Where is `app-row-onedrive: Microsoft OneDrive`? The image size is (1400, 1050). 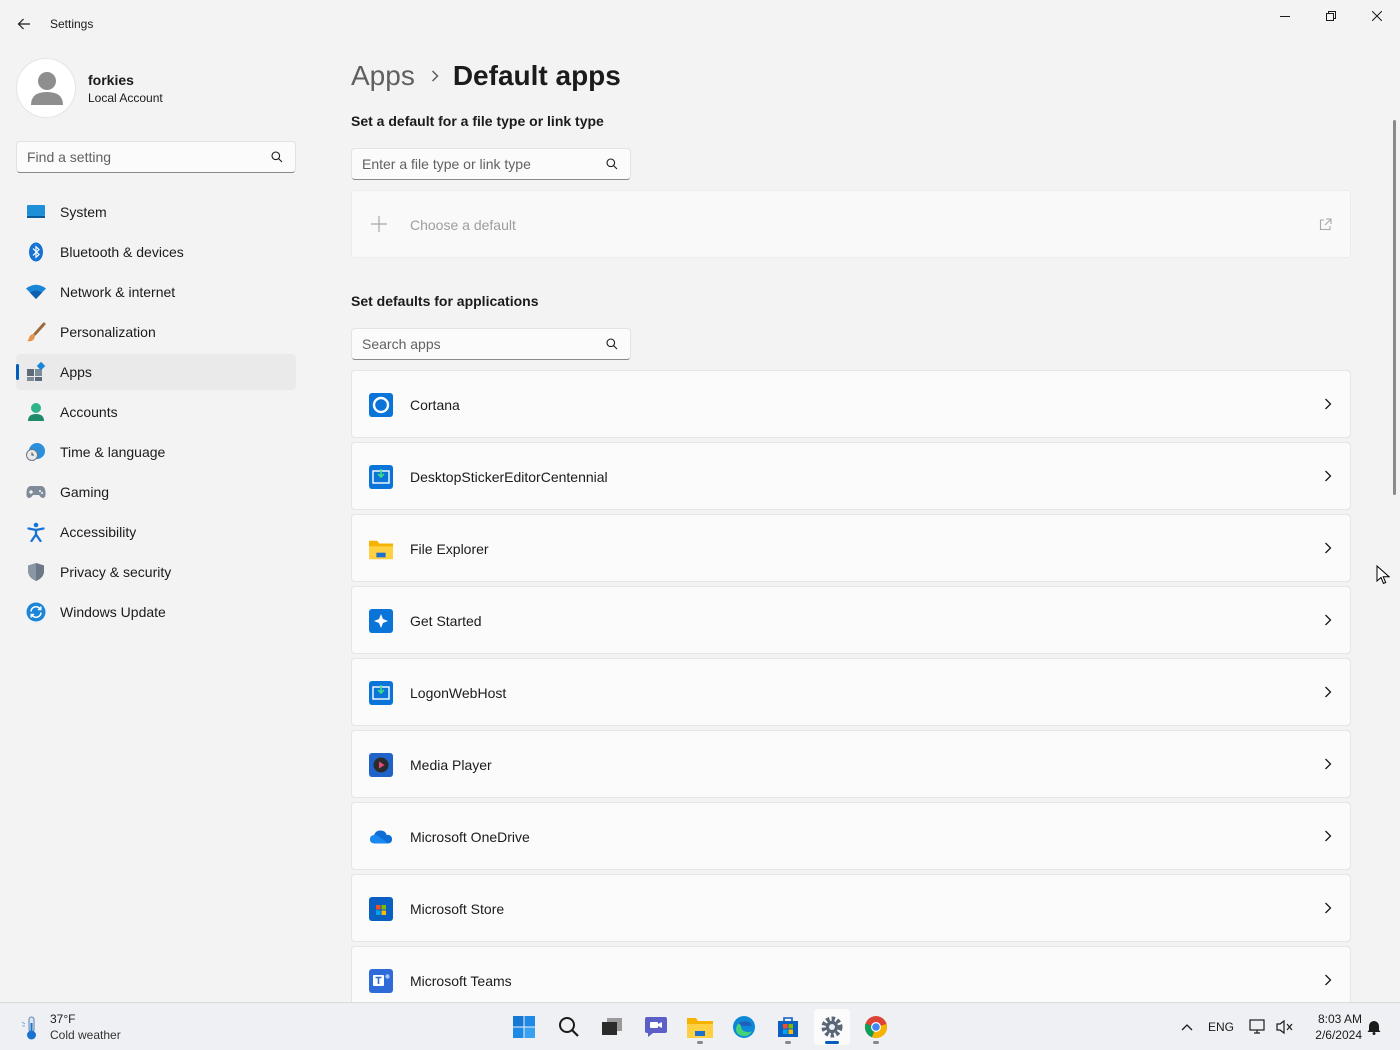 app-row-onedrive: Microsoft OneDrive is located at coordinates (851, 836).